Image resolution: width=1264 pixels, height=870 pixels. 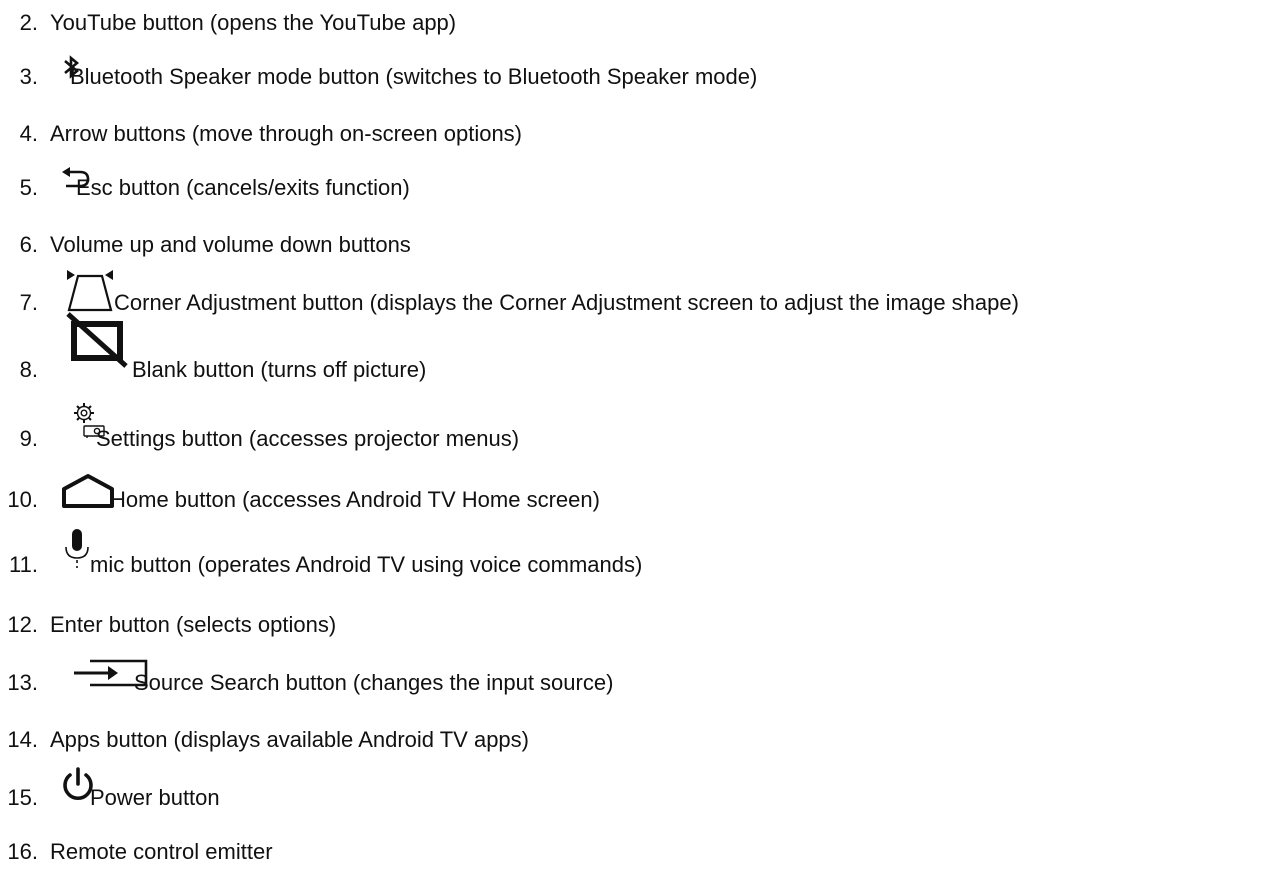 What do you see at coordinates (28, 438) in the screenshot?
I see `item-number: 9.` at bounding box center [28, 438].